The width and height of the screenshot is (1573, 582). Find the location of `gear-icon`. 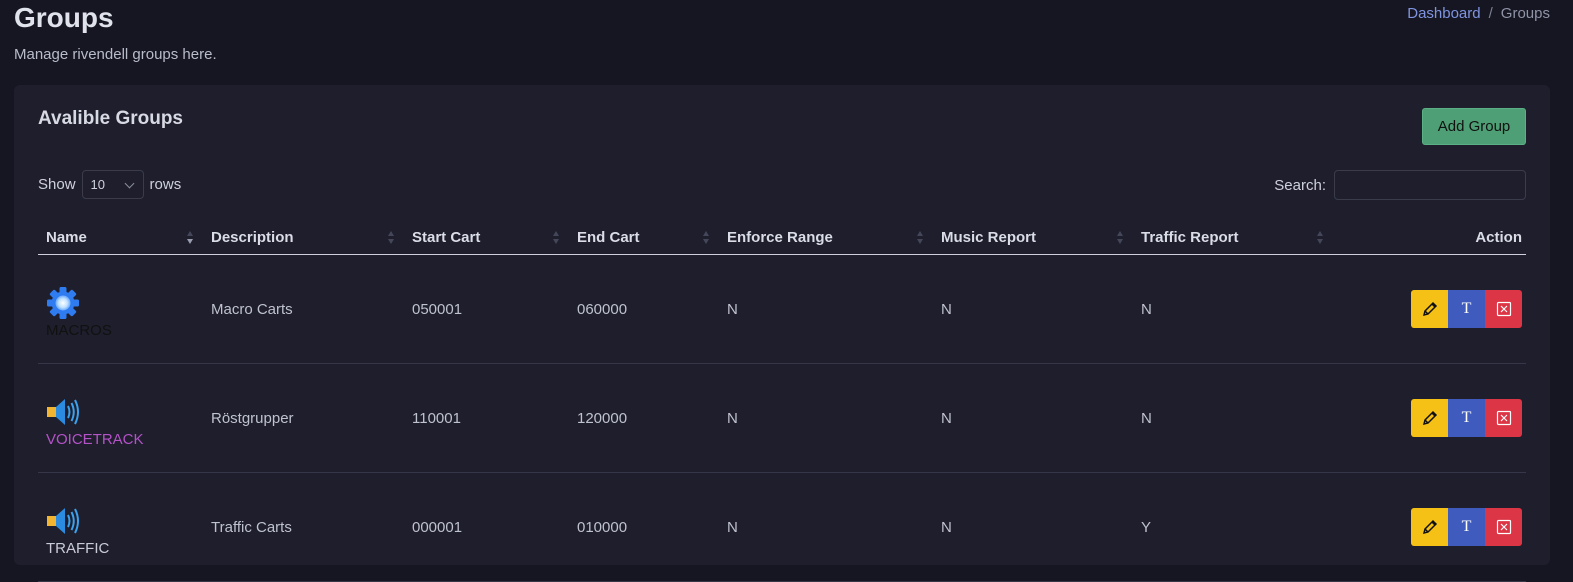

gear-icon is located at coordinates (63, 302).